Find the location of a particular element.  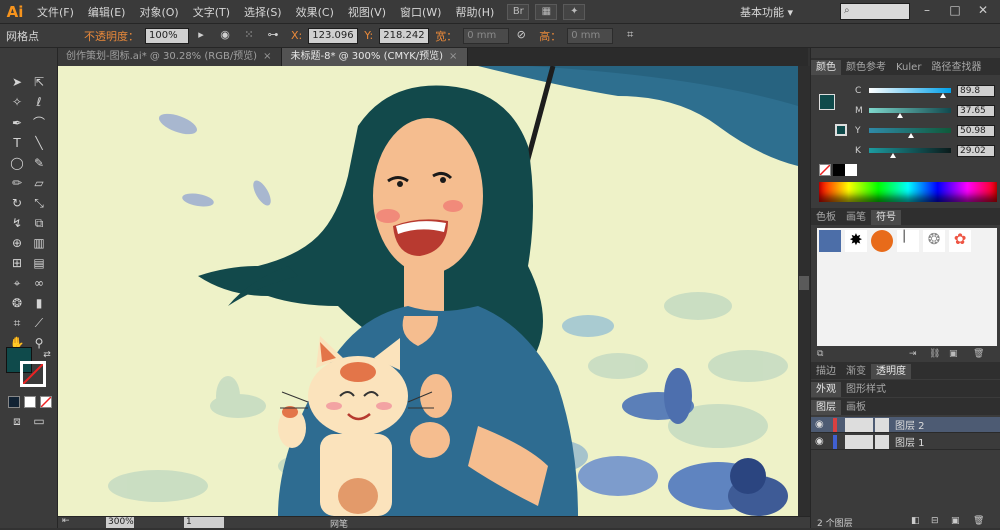

zoom-level-field: 300% is located at coordinates (120, 522).